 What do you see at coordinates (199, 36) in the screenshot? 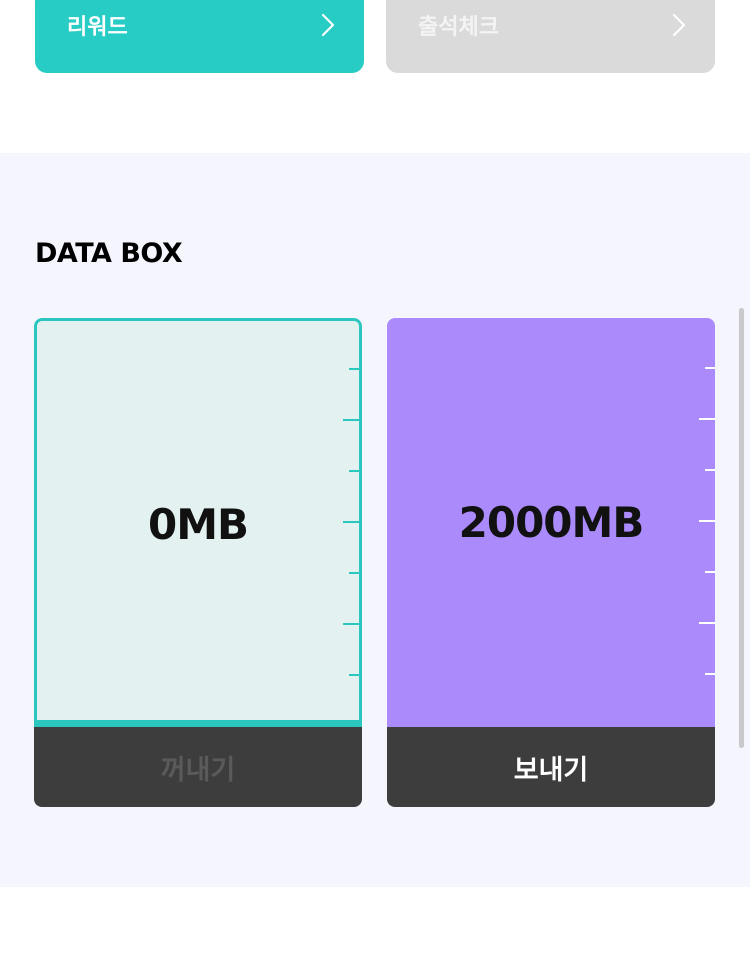
I see `reward-button: 리워드` at bounding box center [199, 36].